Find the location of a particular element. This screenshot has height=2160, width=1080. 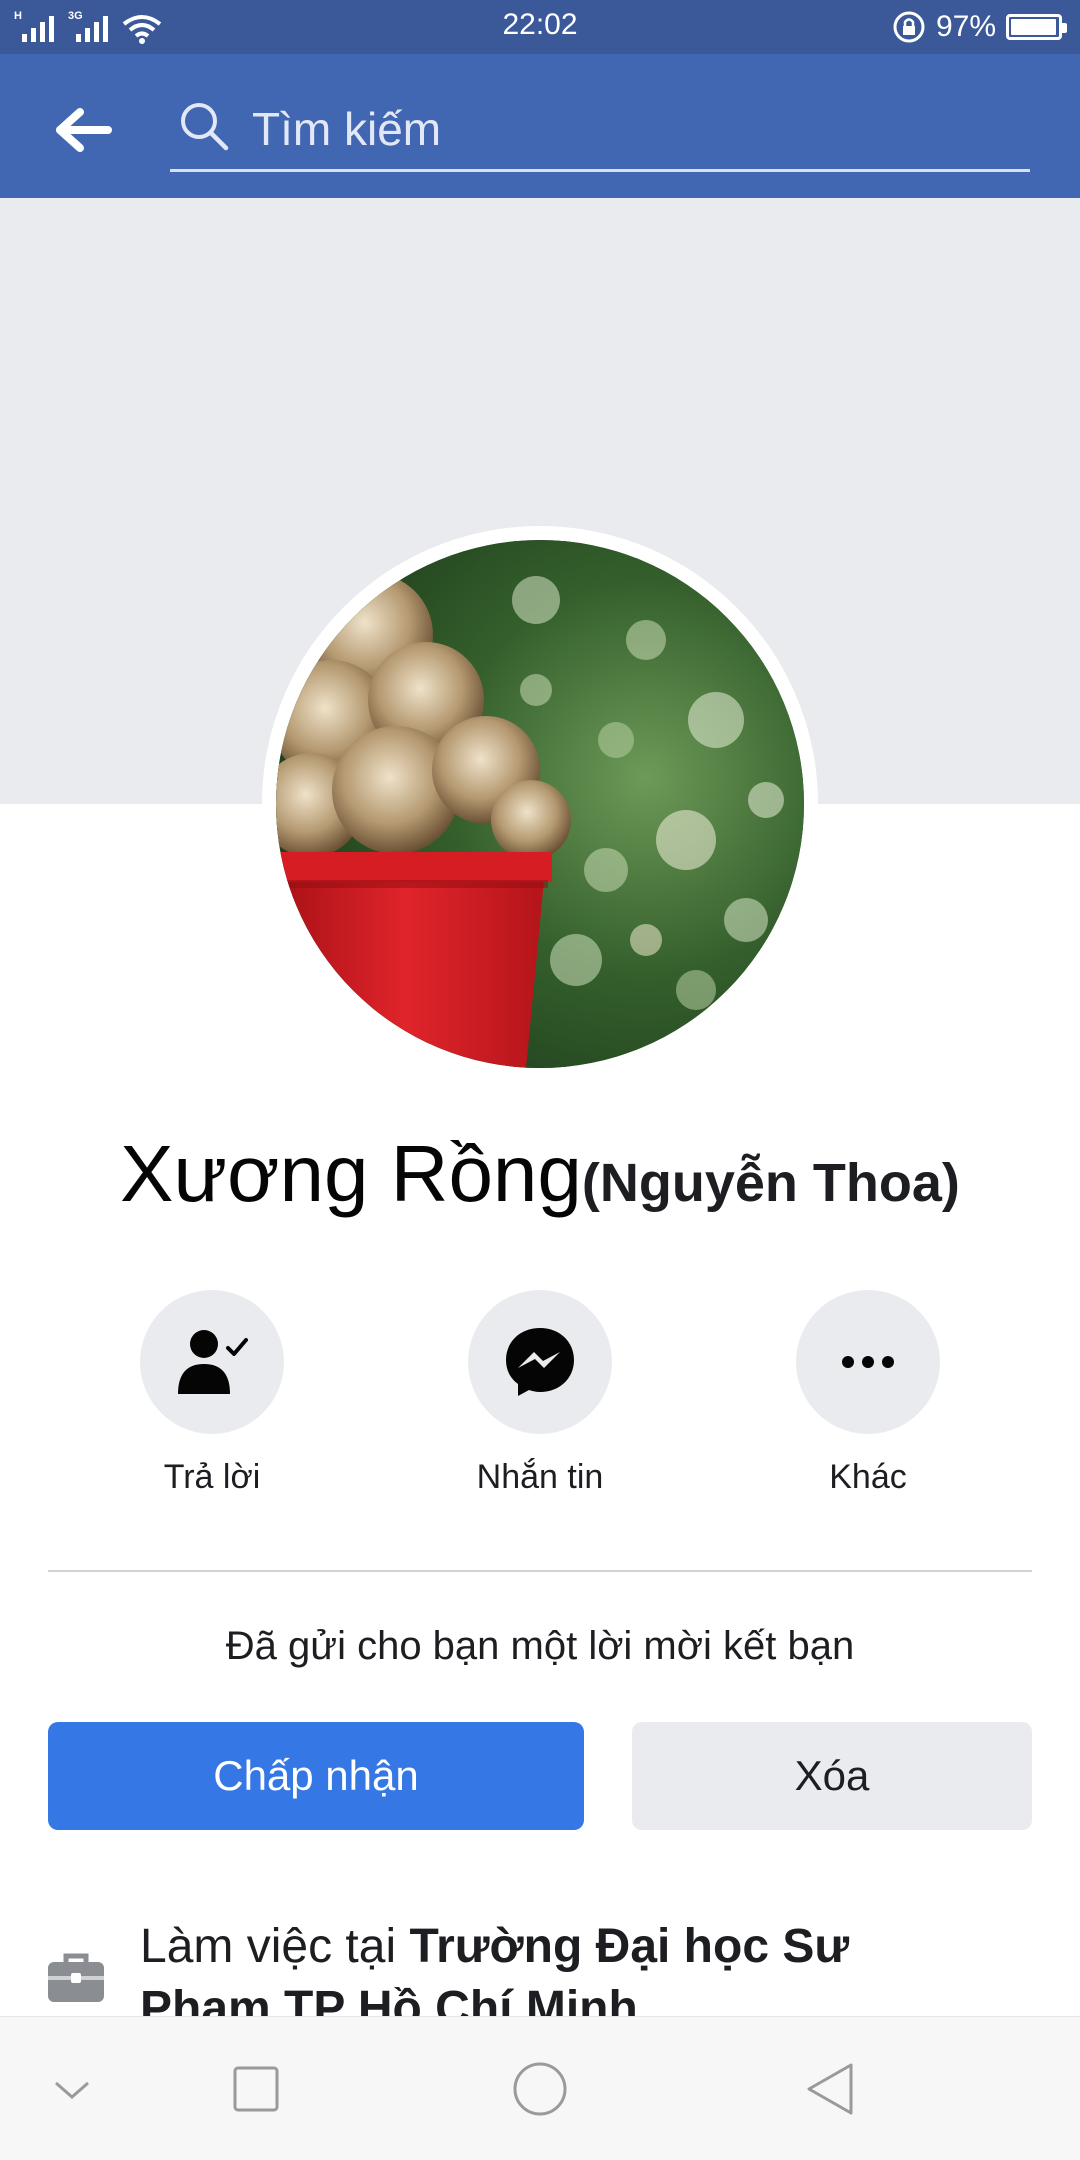

status-bar: H 3G 22:02 97% is located at coordinates (540, 27).